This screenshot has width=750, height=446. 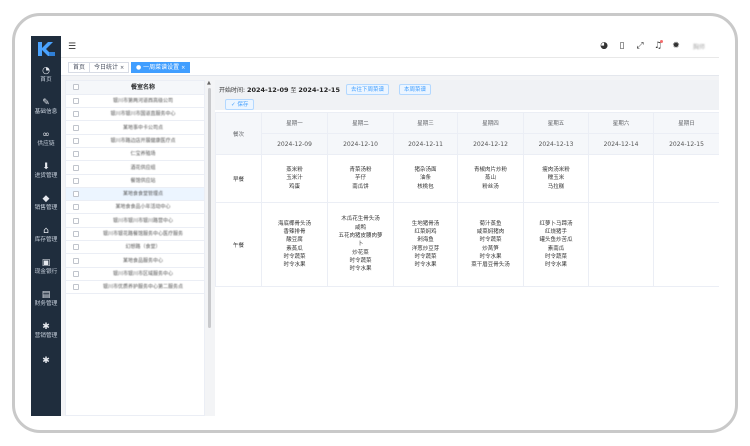 What do you see at coordinates (109, 67) in the screenshot?
I see `tag-today-stats: 今日统计 ×` at bounding box center [109, 67].